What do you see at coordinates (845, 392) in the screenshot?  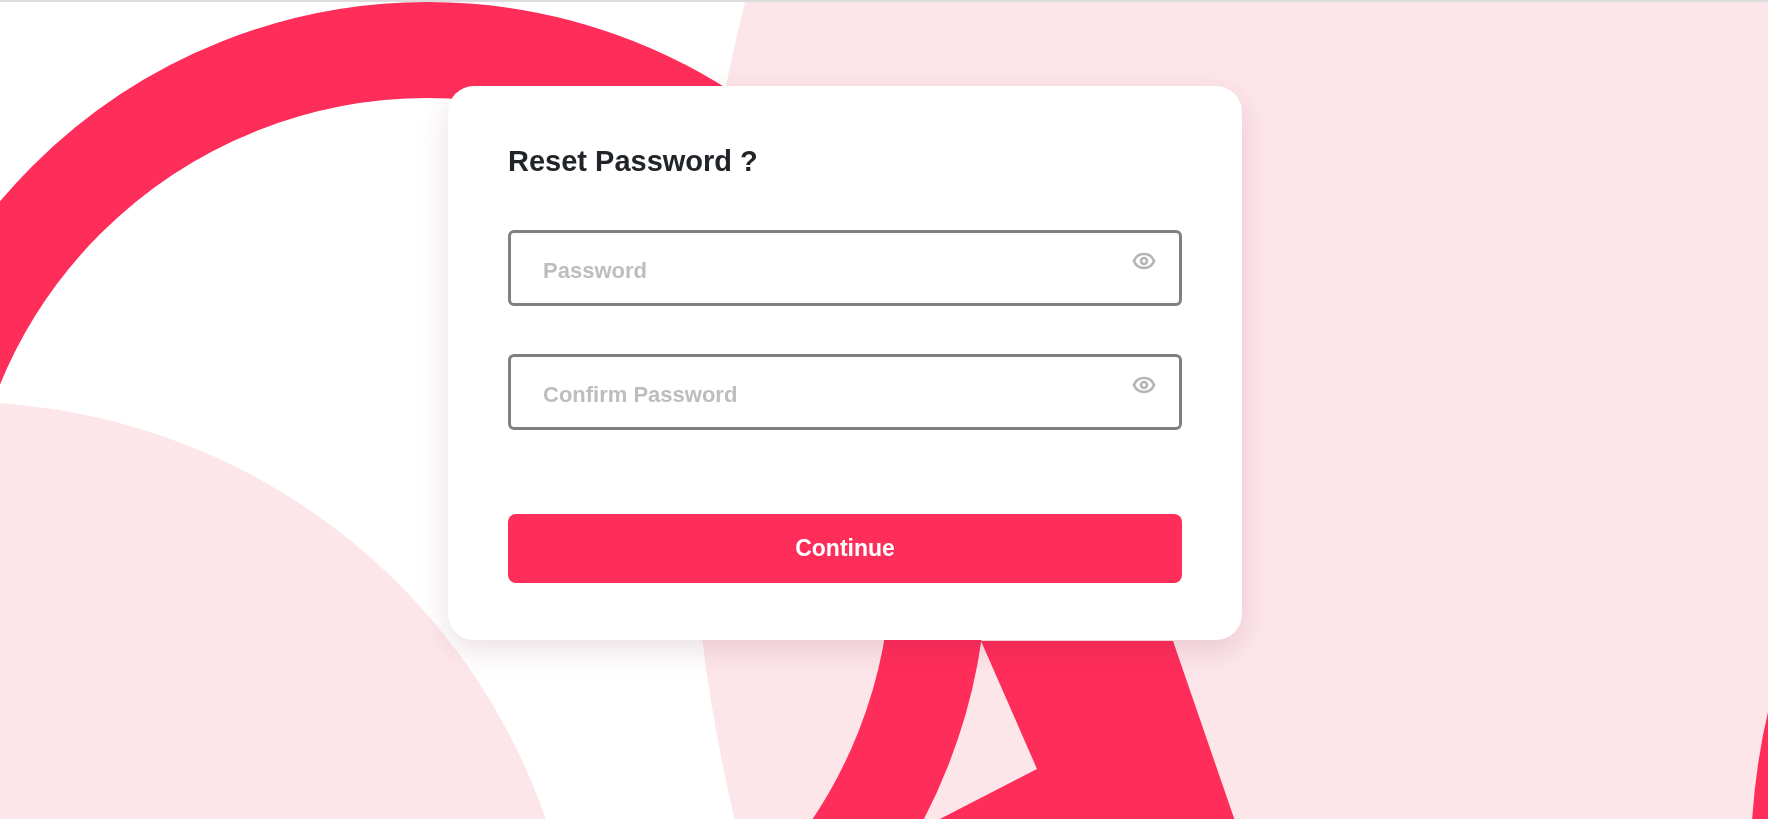 I see `password-field: Confirm Password` at bounding box center [845, 392].